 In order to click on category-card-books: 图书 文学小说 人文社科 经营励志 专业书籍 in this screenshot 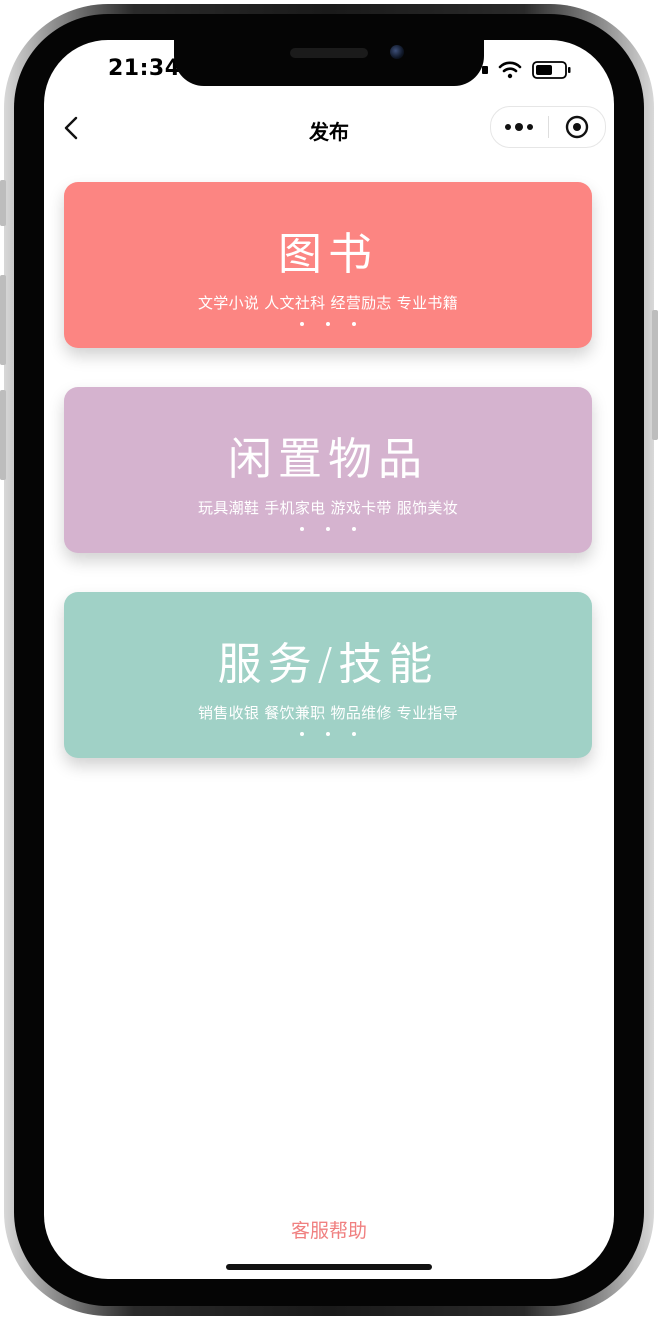, I will do `click(328, 265)`.